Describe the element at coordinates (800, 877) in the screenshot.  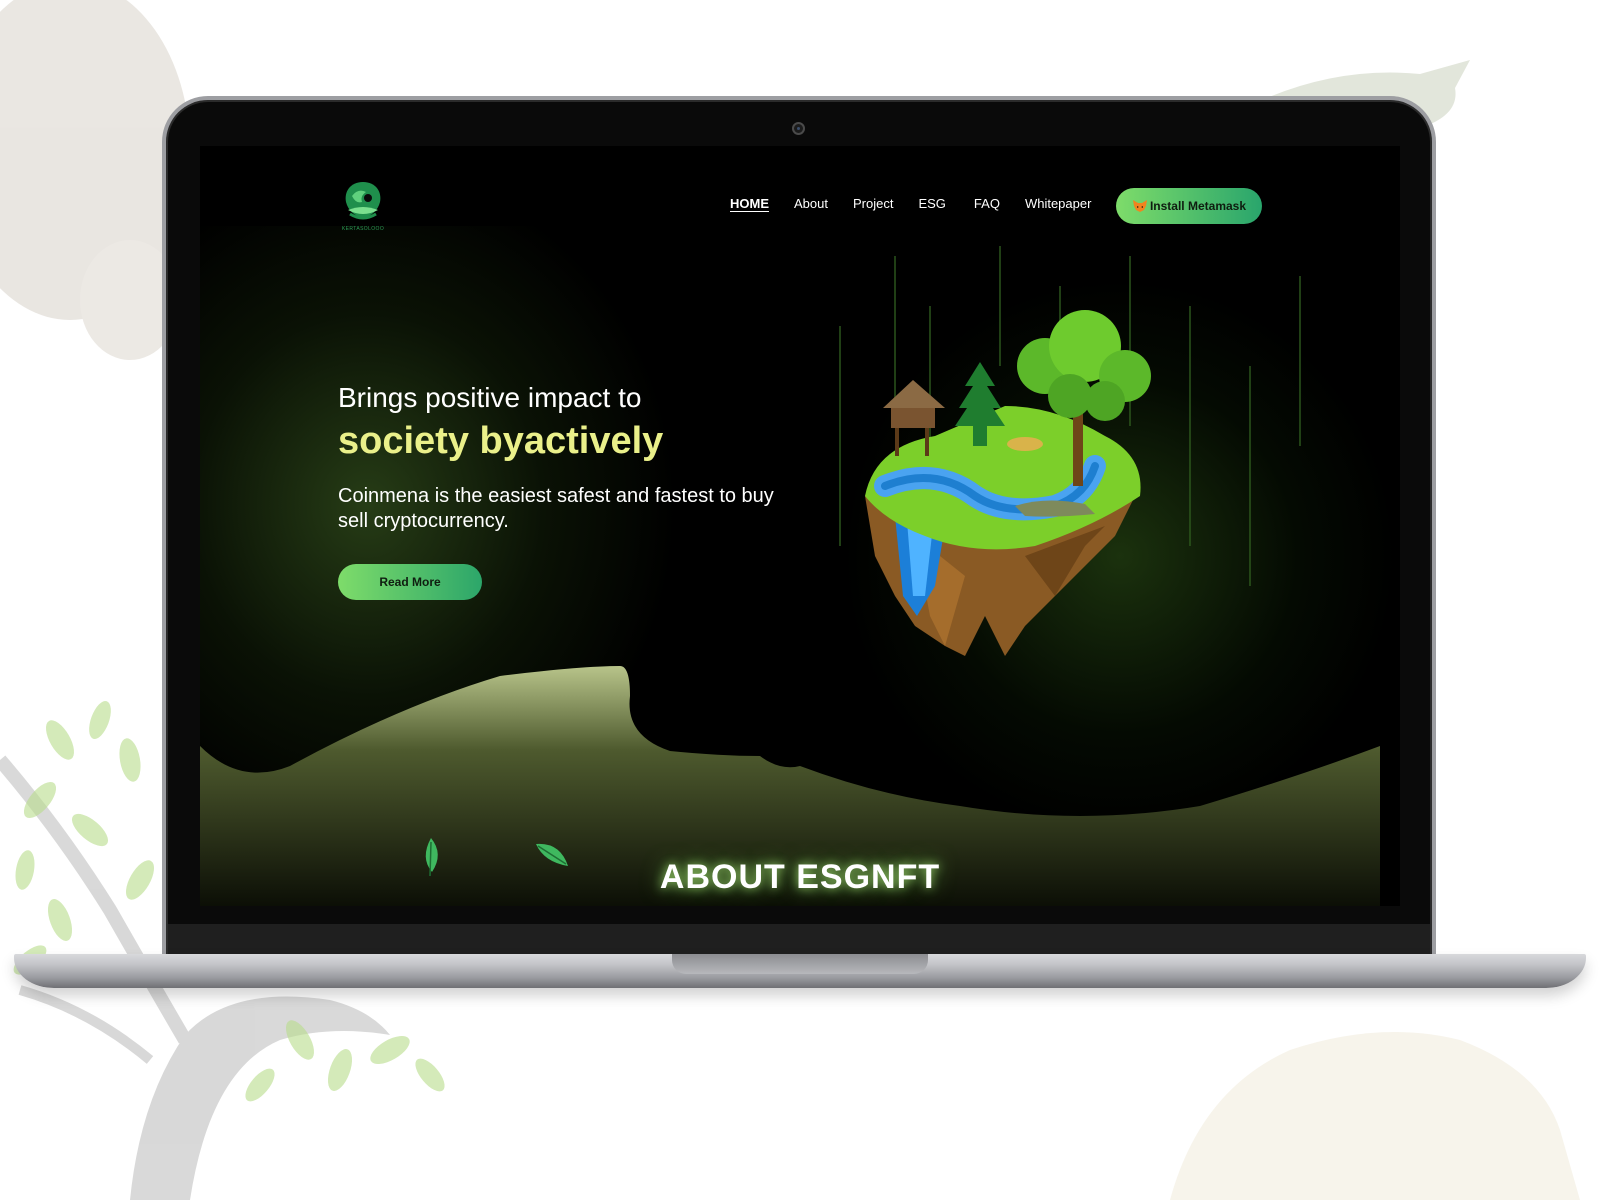
I see `about-heading: ABOUT ESGNFT` at that location.